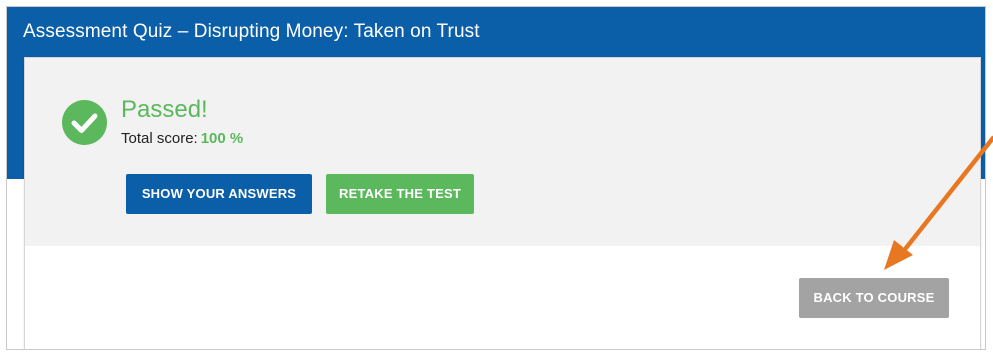 The height and width of the screenshot is (355, 993). I want to click on check-circle-icon, so click(84, 122).